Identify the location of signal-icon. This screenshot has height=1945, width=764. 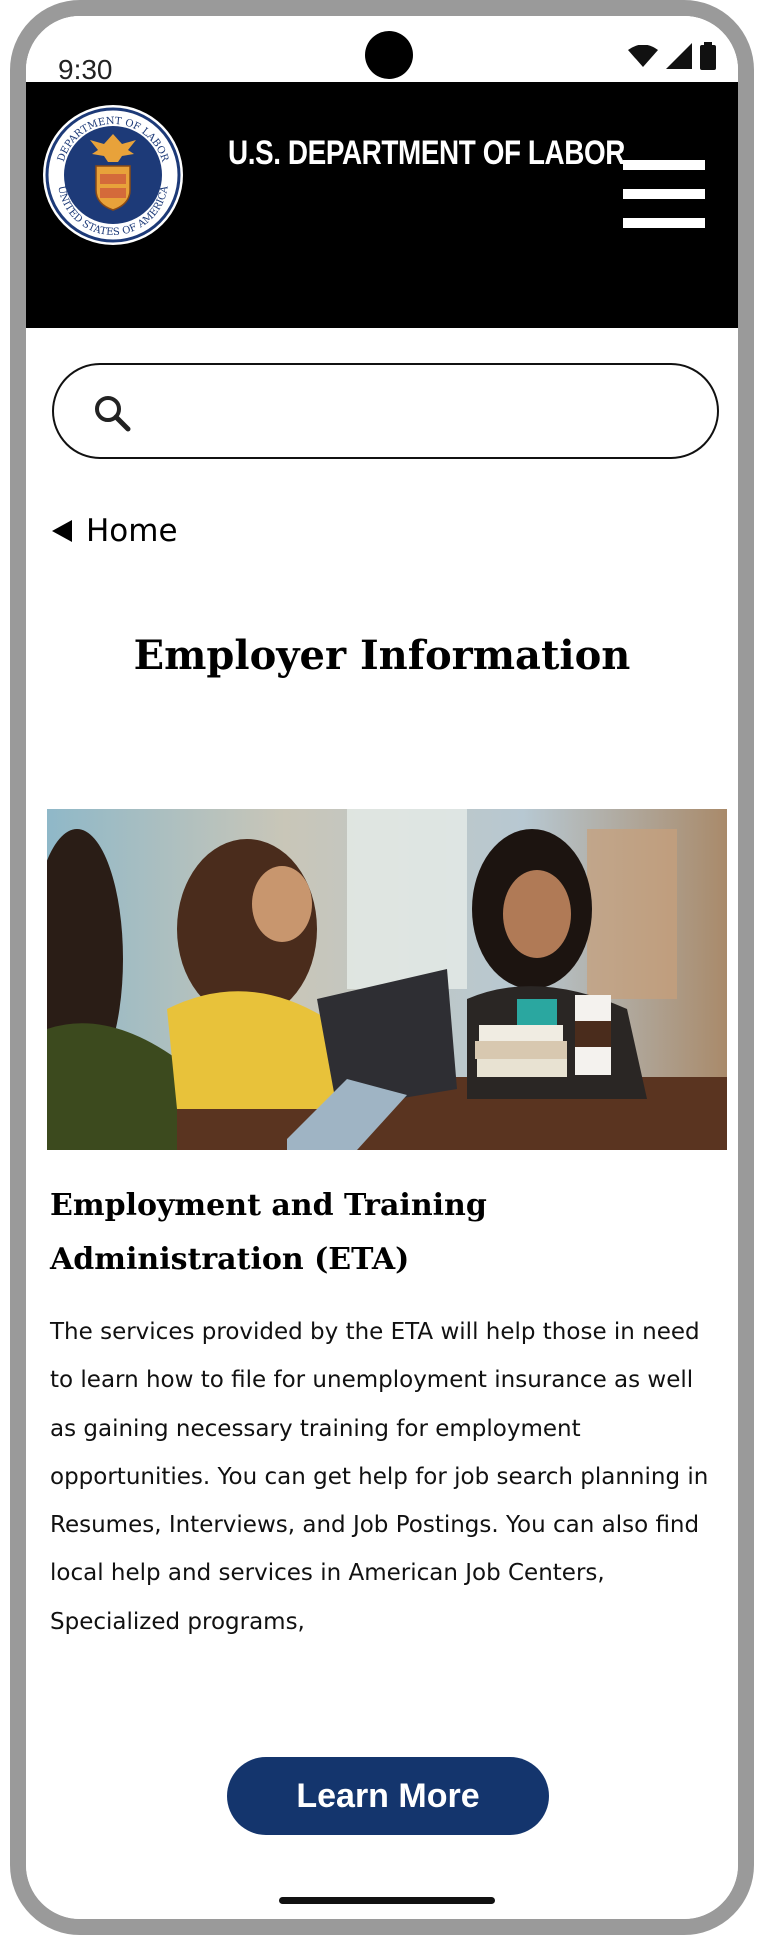
(679, 56).